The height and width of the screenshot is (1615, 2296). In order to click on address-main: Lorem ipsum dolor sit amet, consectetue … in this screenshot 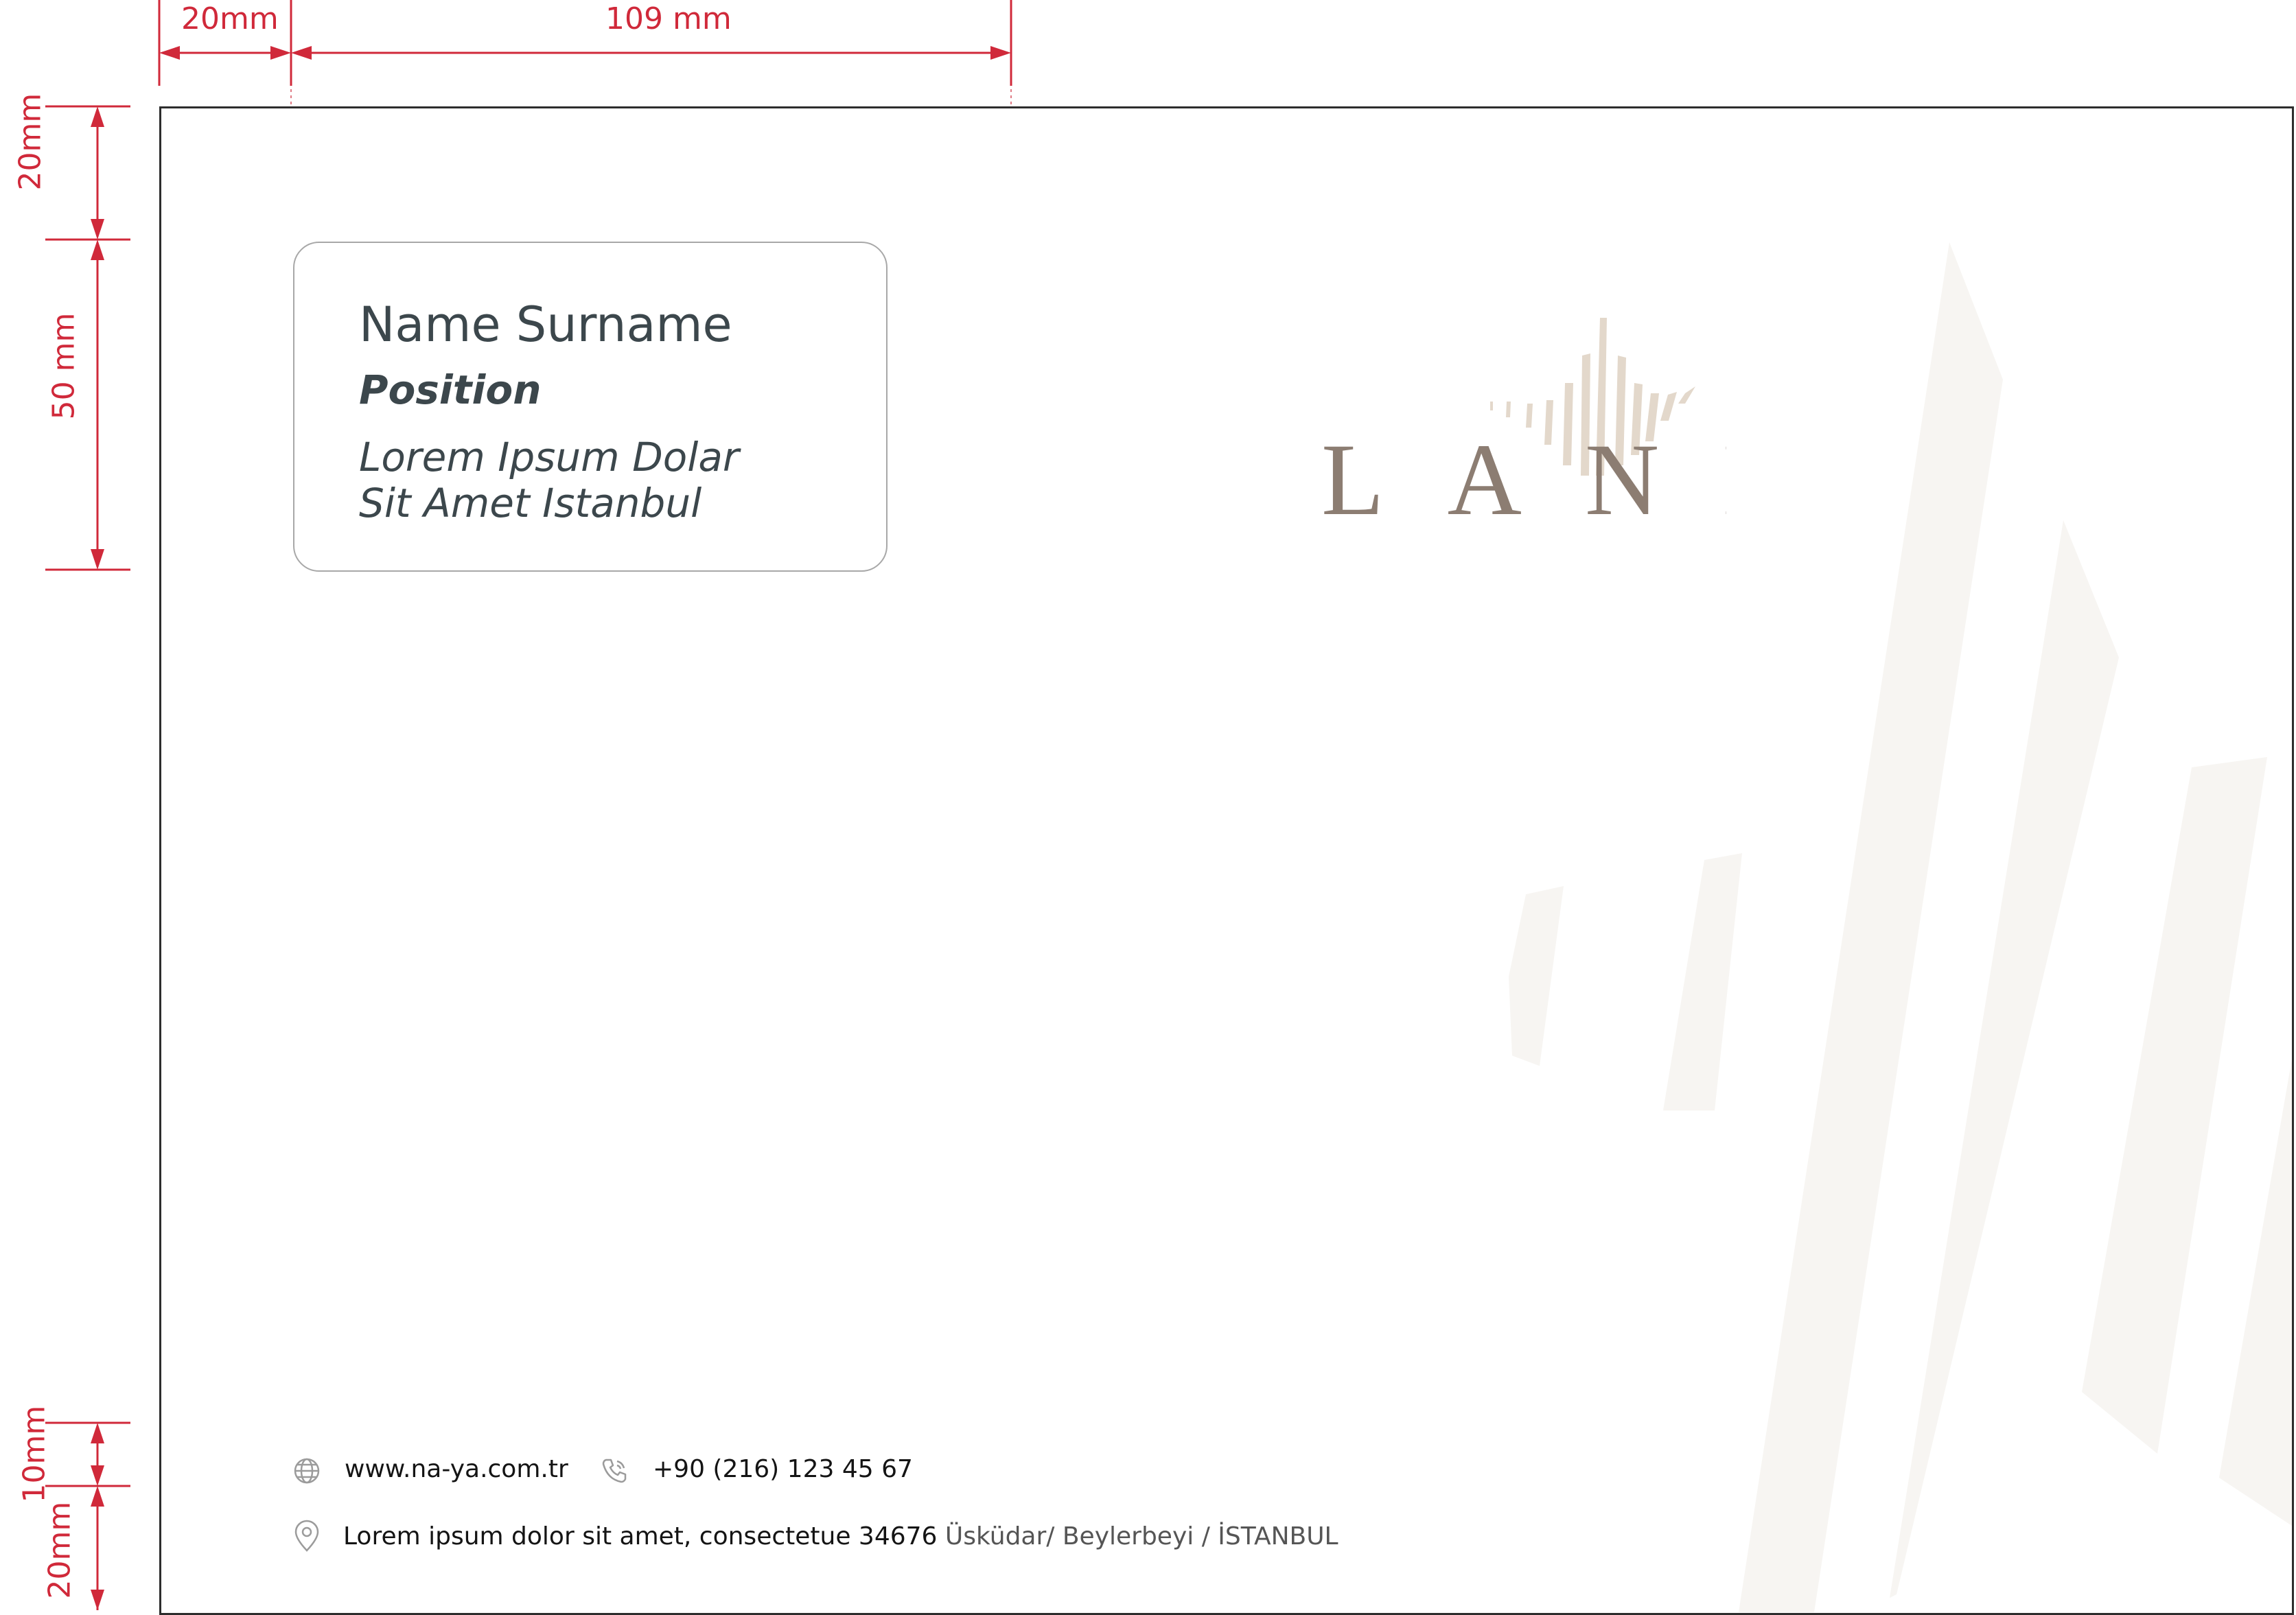, I will do `click(640, 1536)`.